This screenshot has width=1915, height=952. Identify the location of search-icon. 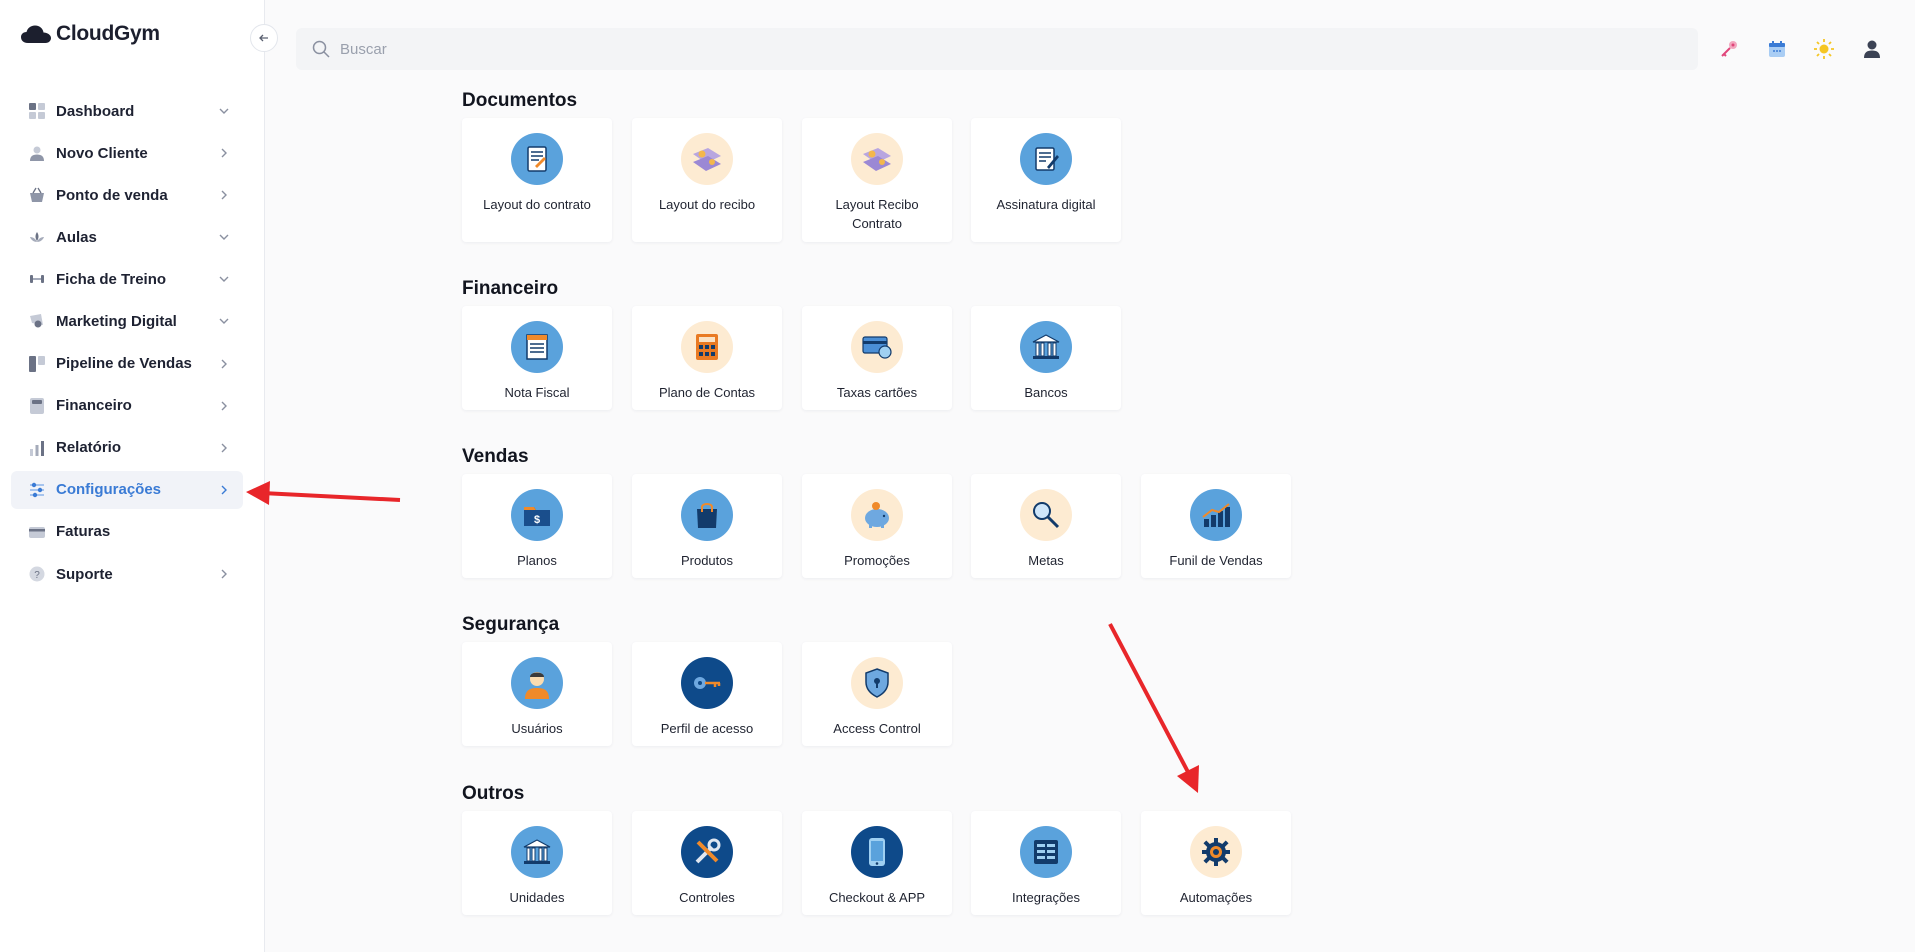
(321, 49).